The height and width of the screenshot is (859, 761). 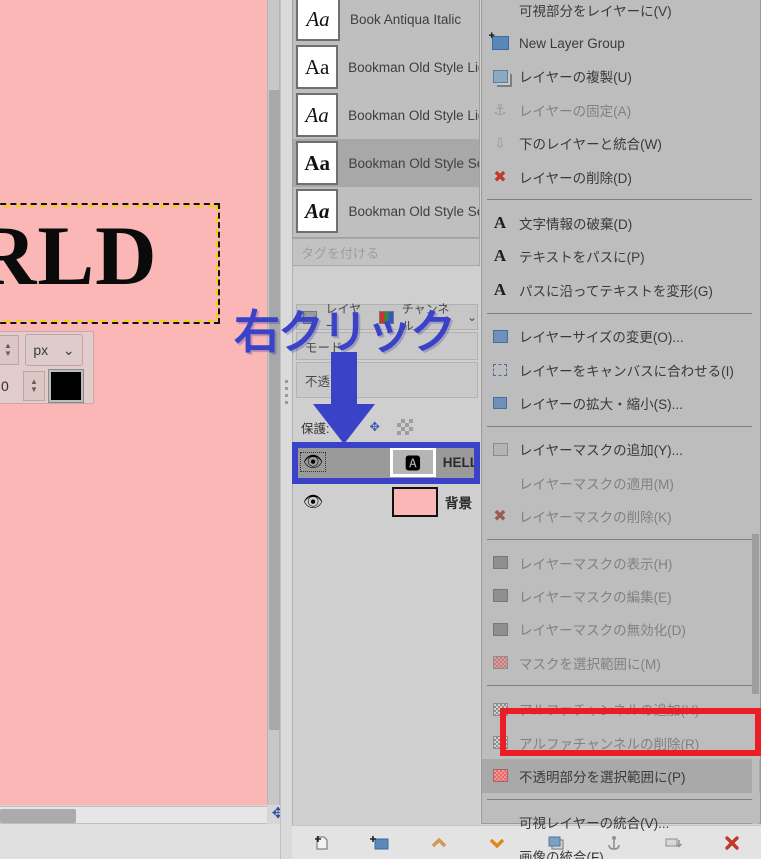 I want to click on context-menu-scroll-thumb, so click(x=755, y=614).